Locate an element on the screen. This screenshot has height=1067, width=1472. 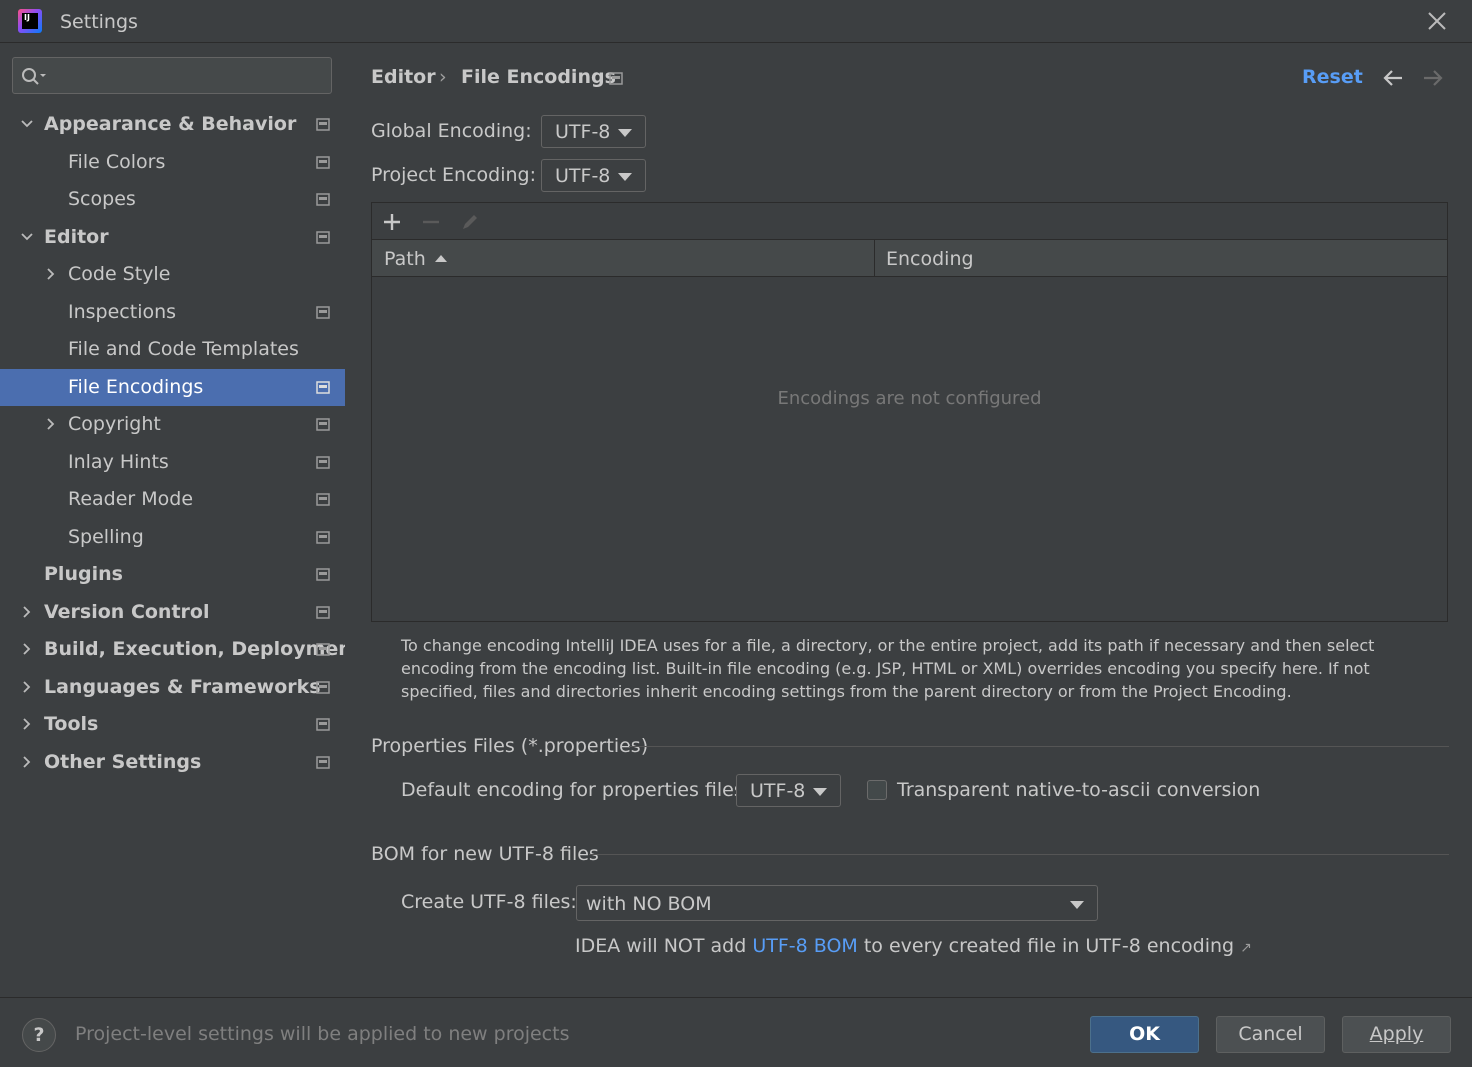
sidebar-item-label: Inlay Hints is located at coordinates (118, 461).